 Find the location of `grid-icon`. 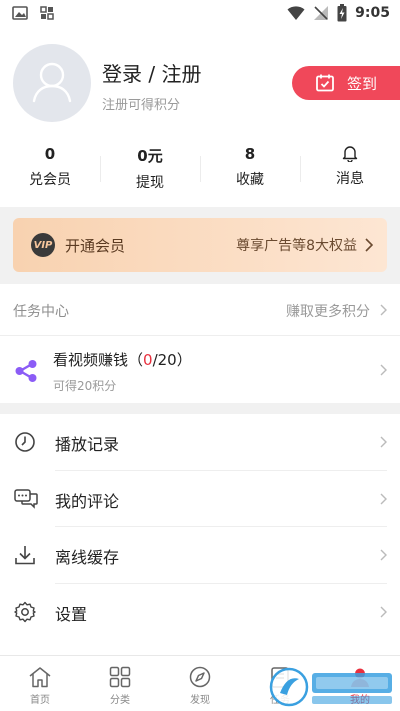

grid-icon is located at coordinates (120, 677).